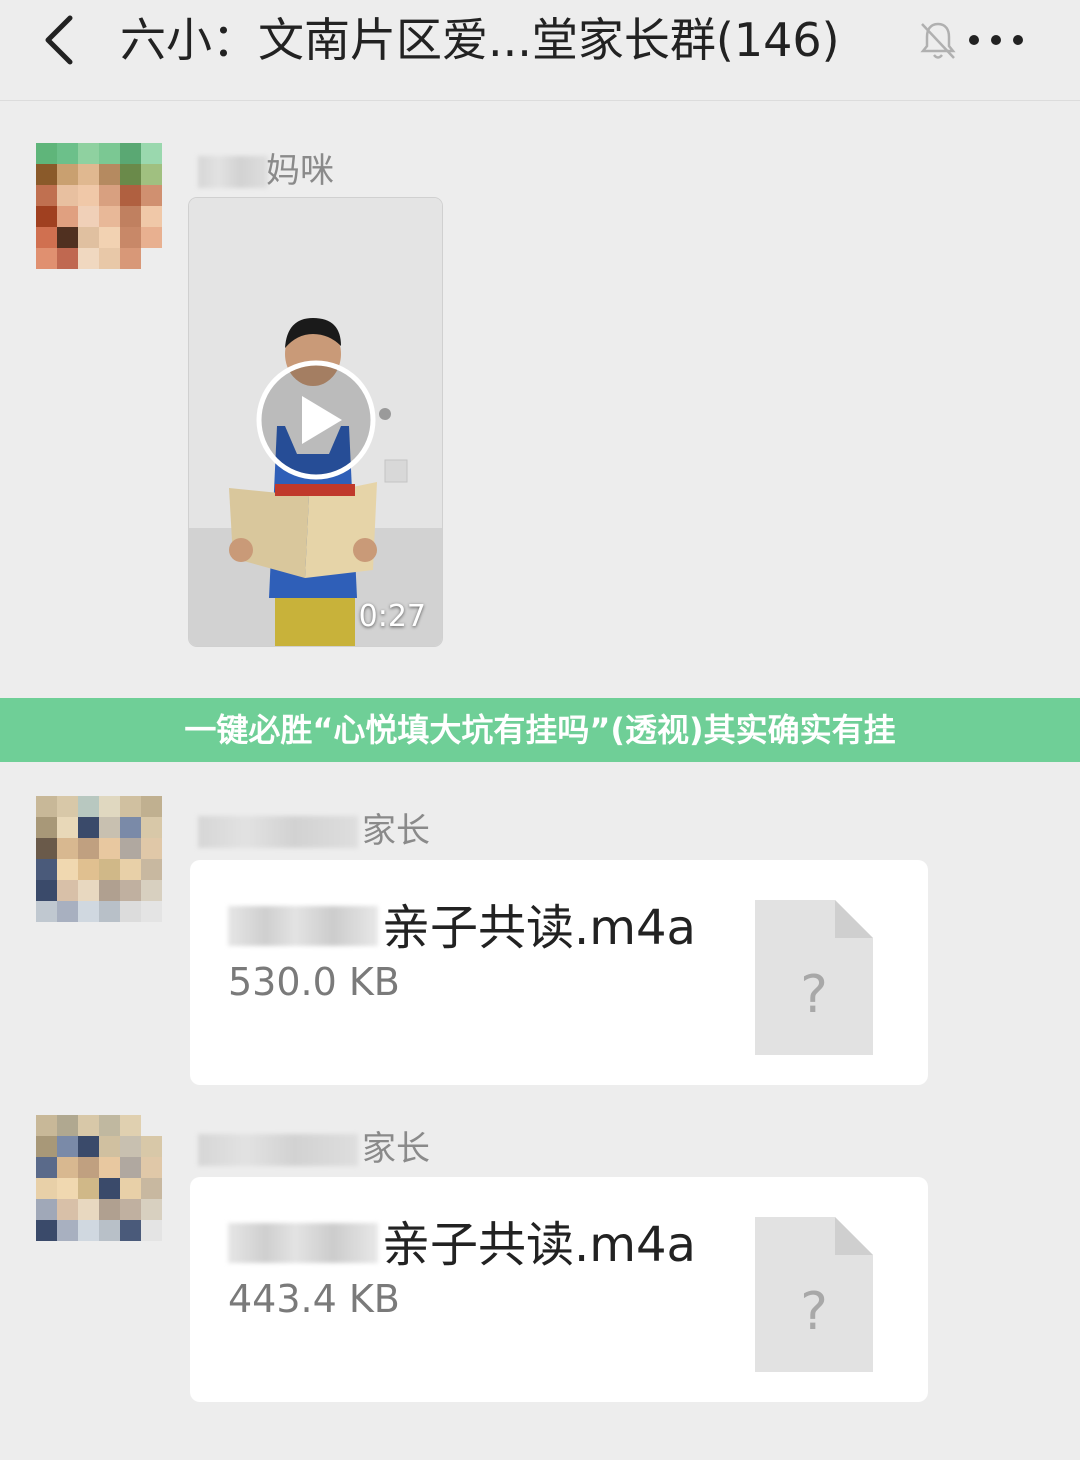 The width and height of the screenshot is (1080, 1460). What do you see at coordinates (559, 972) in the screenshot?
I see `file-message: 亲子共读.m4a 530.0 KB ?` at bounding box center [559, 972].